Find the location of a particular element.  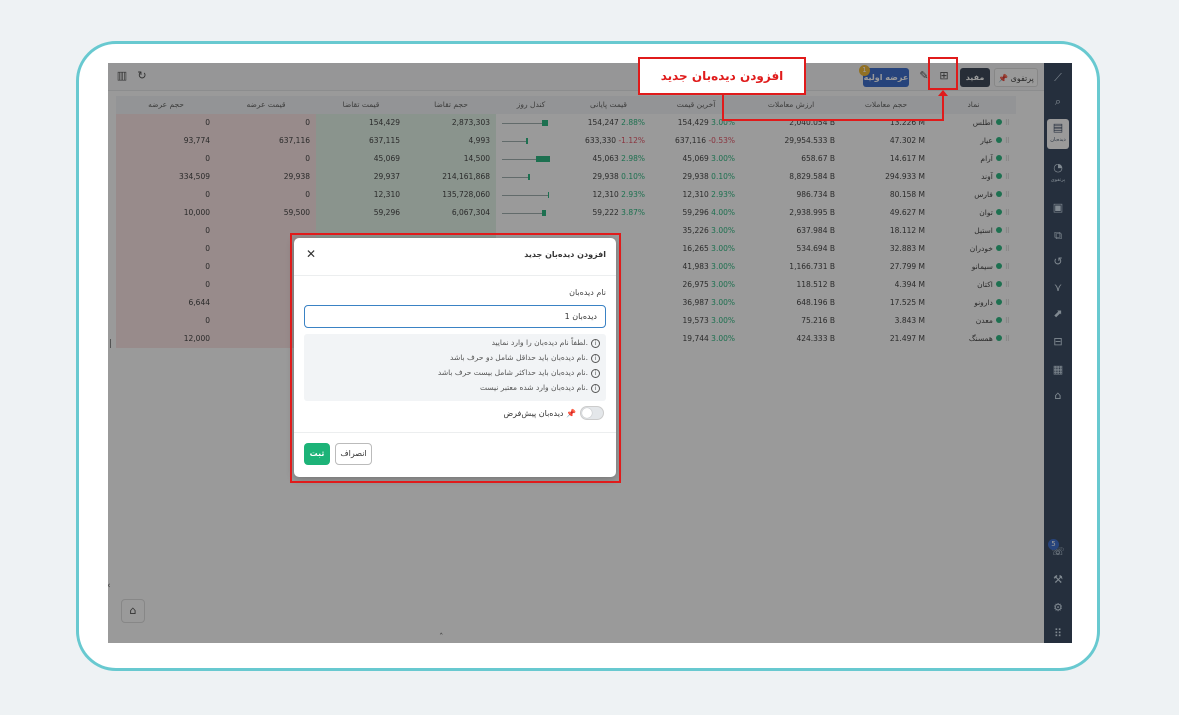

callout-arrow is located at coordinates (943, 93).